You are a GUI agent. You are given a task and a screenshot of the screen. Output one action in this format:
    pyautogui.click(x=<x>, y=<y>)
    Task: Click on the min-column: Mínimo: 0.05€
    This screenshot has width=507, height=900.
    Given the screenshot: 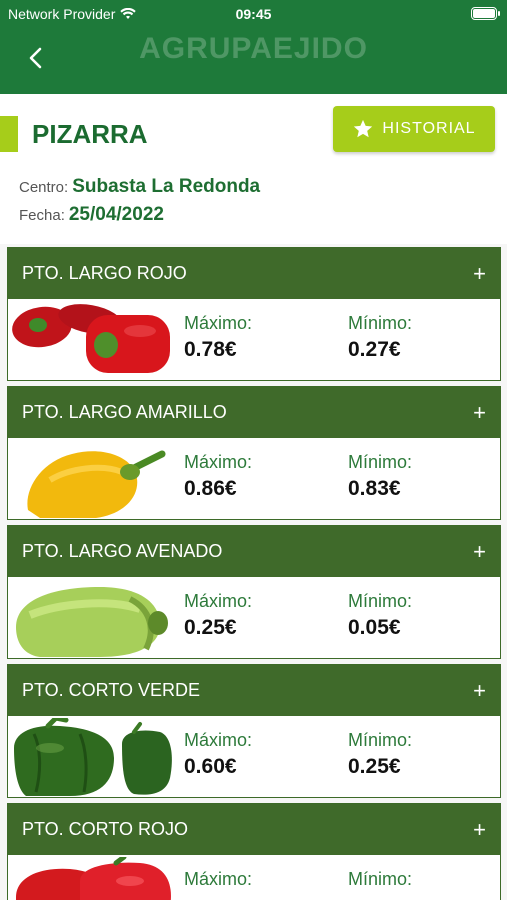 What is the action you would take?
    pyautogui.click(x=380, y=615)
    